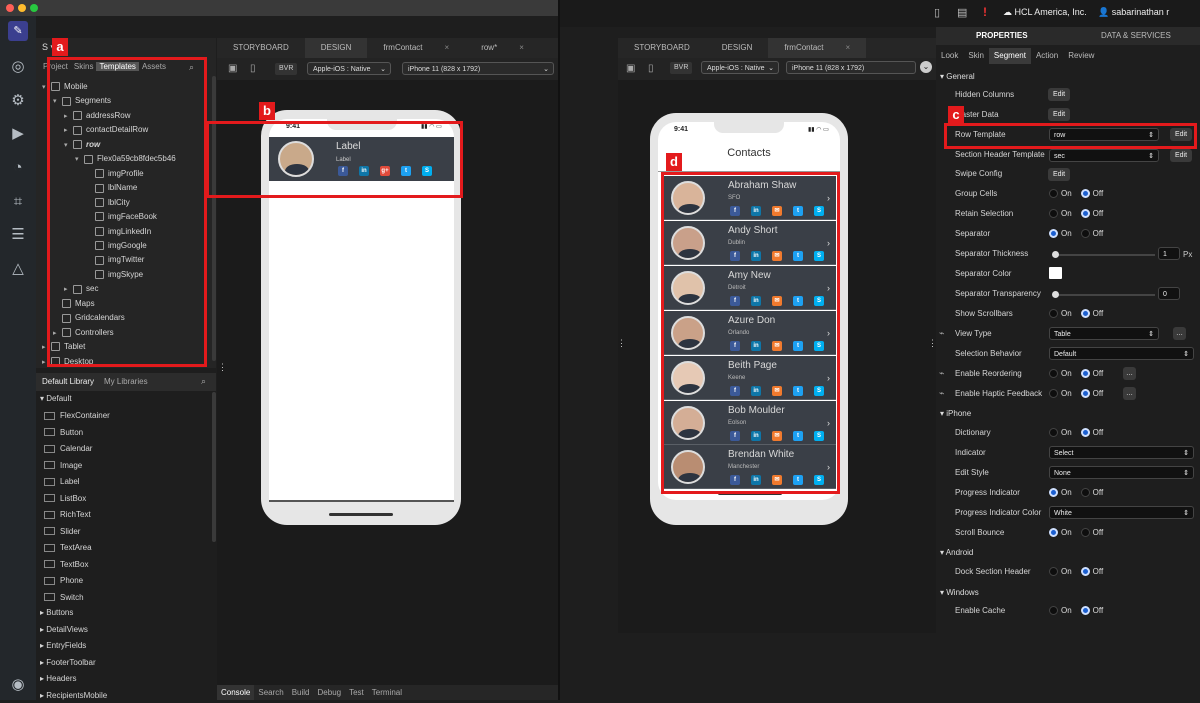 This screenshot has height=703, width=1200. Describe the element at coordinates (1085, 572) in the screenshot. I see `dock-section-header-off-radio` at that location.